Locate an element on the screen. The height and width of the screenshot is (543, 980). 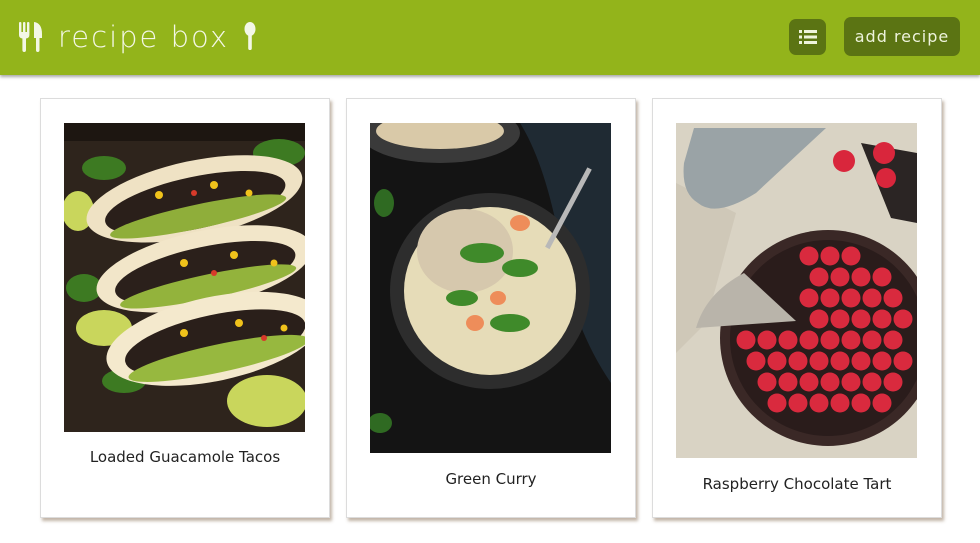
green-curry-photo is located at coordinates (490, 288).